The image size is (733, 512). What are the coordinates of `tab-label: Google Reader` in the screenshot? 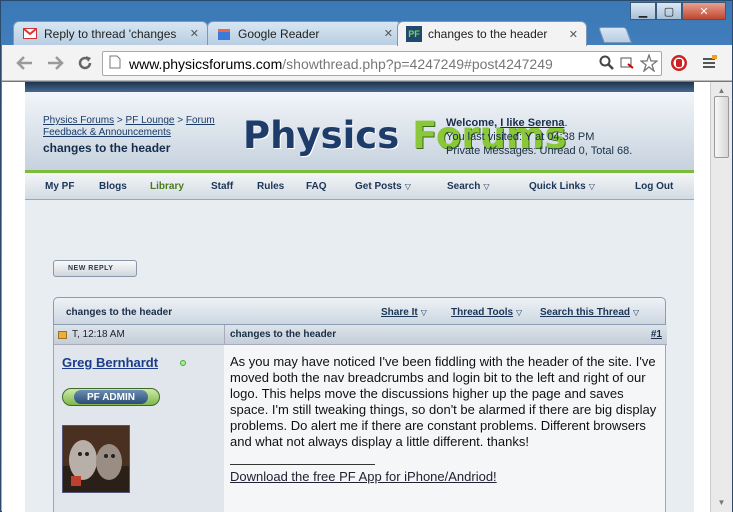 It's located at (279, 33).